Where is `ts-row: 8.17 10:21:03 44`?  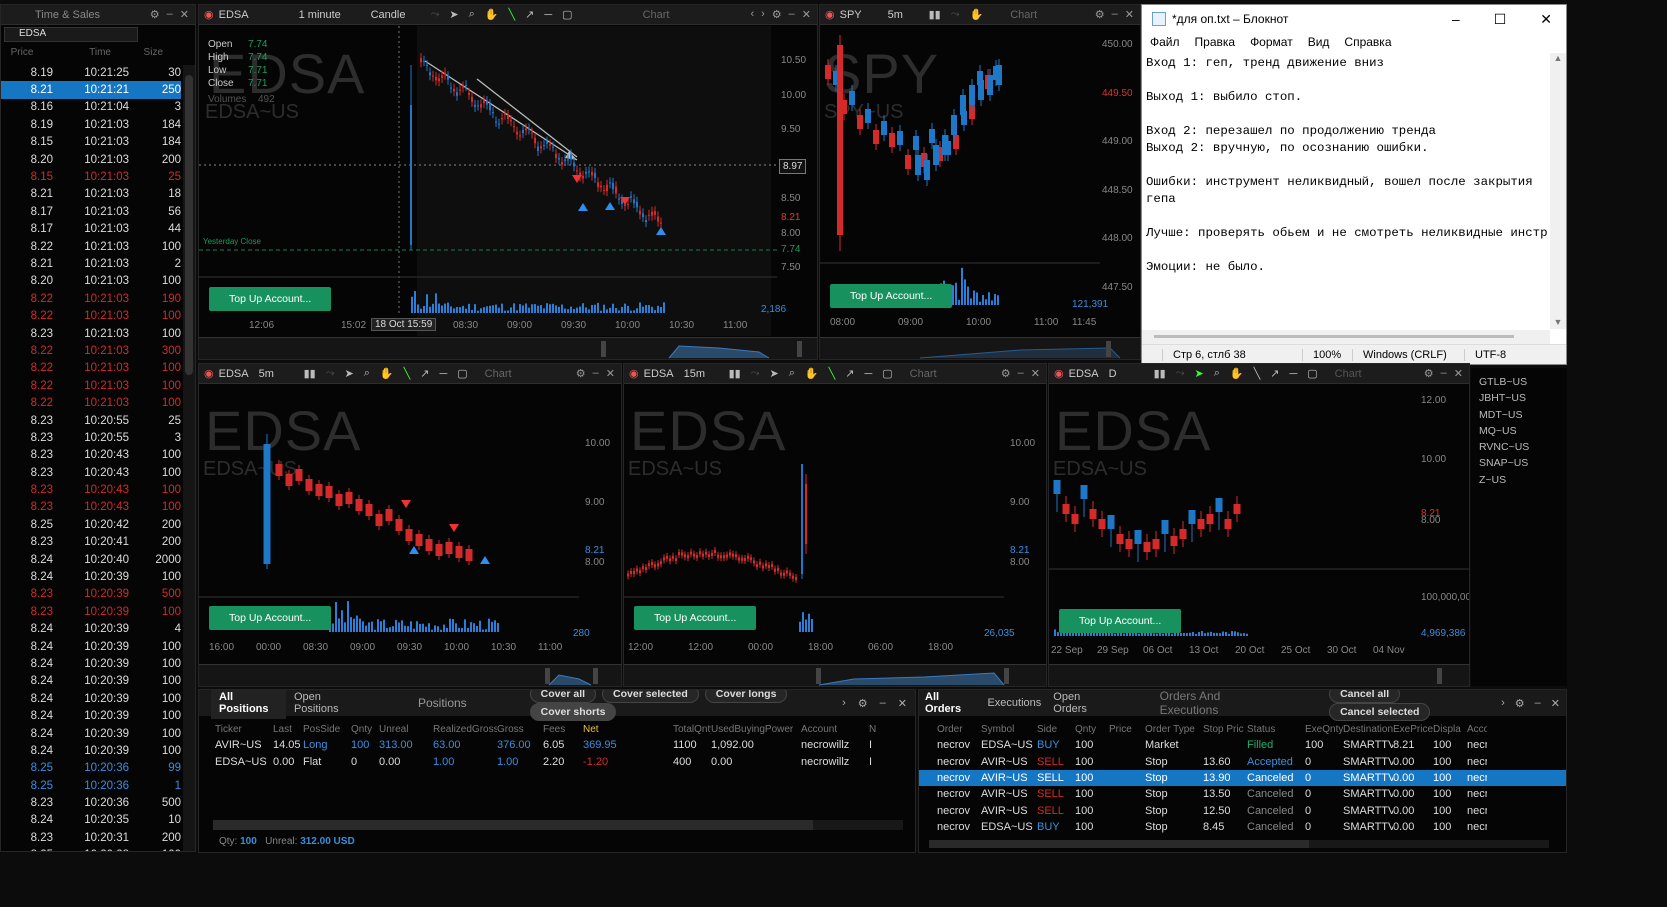
ts-row: 8.17 10:21:03 44 is located at coordinates (91, 229).